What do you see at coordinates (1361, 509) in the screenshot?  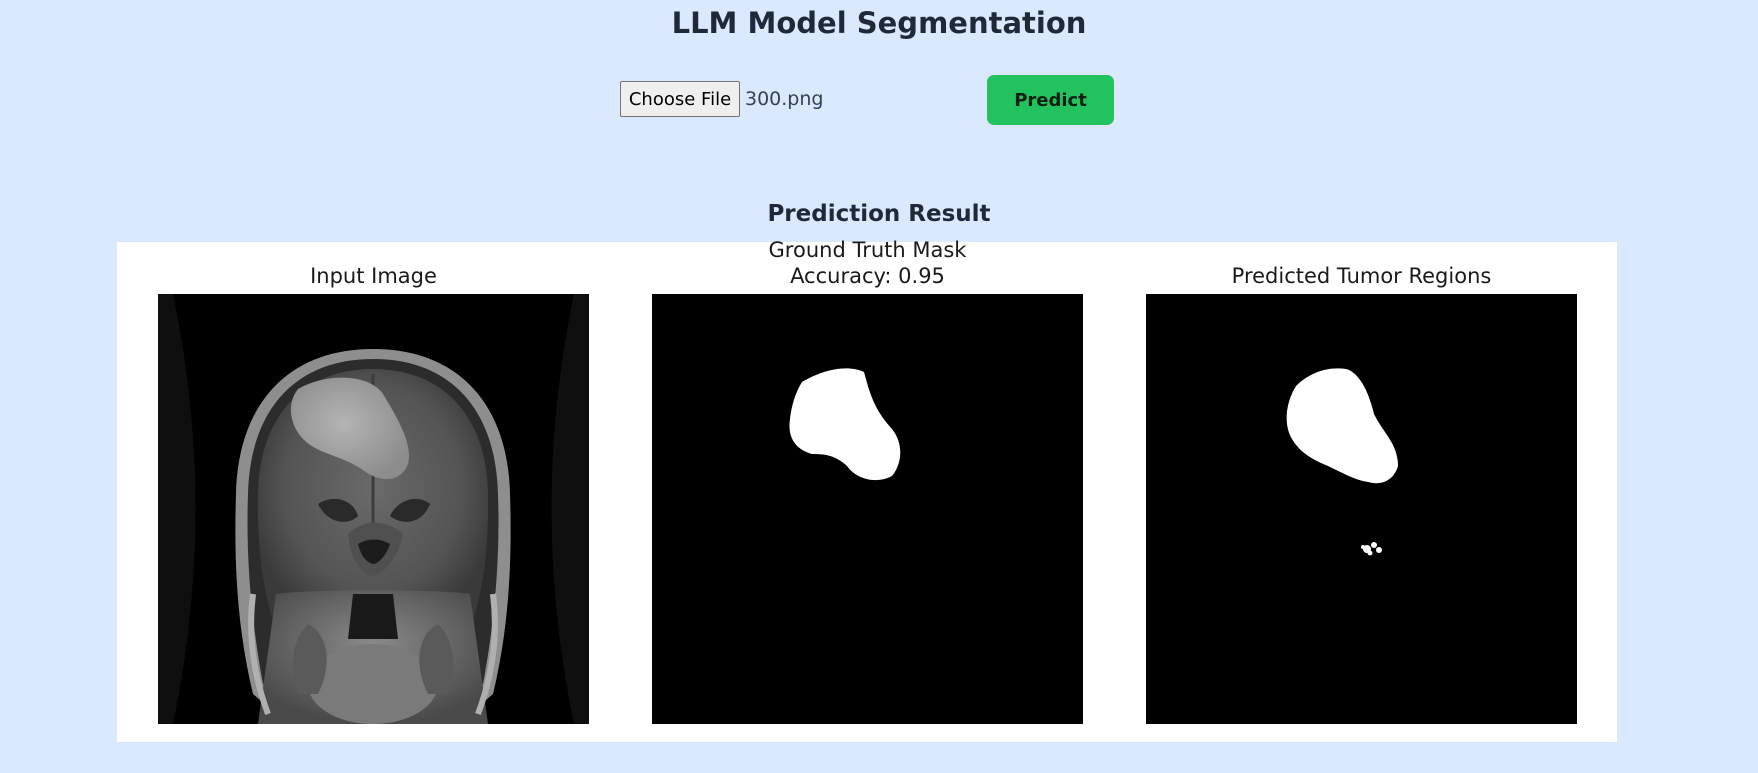 I see `predicted-mask-image` at bounding box center [1361, 509].